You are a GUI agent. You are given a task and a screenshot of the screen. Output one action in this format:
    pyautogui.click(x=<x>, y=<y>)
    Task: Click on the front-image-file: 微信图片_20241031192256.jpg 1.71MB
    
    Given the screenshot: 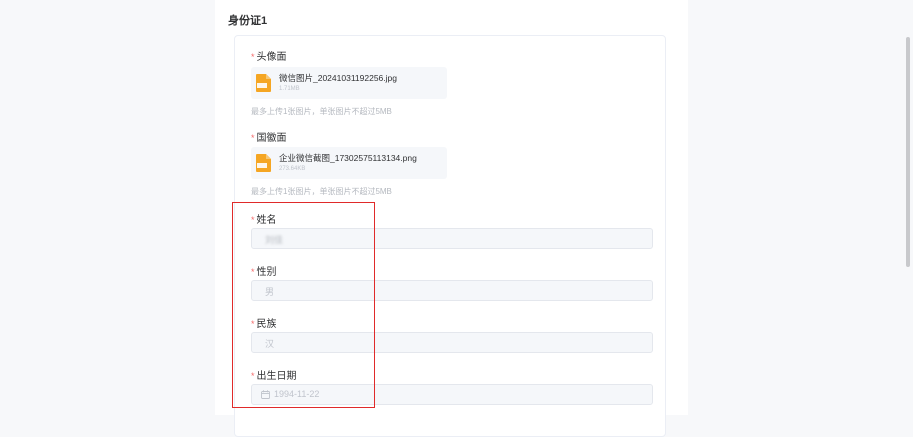 What is the action you would take?
    pyautogui.click(x=349, y=83)
    